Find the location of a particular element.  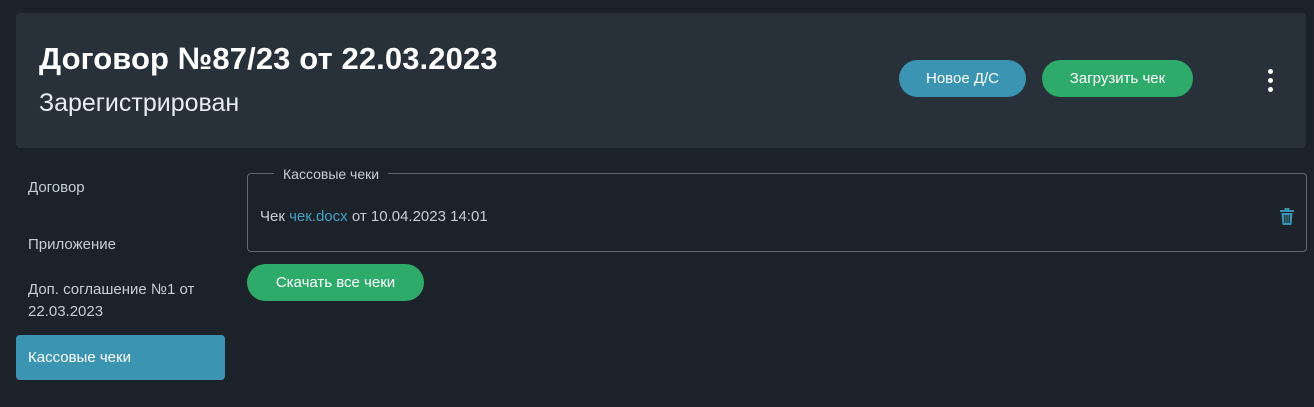

receipts-legend: Кассовые чеки is located at coordinates (331, 174).